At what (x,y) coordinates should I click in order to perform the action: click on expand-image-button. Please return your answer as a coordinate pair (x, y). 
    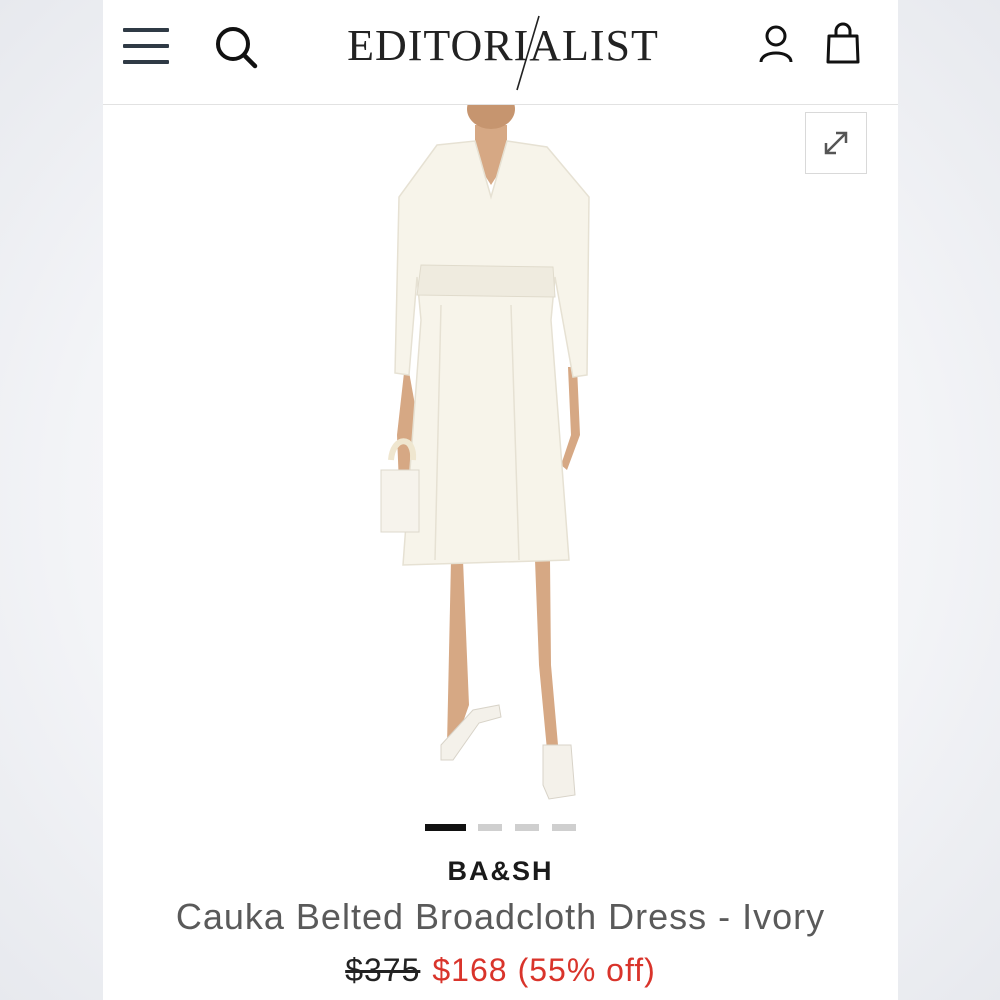
    Looking at the image, I should click on (836, 143).